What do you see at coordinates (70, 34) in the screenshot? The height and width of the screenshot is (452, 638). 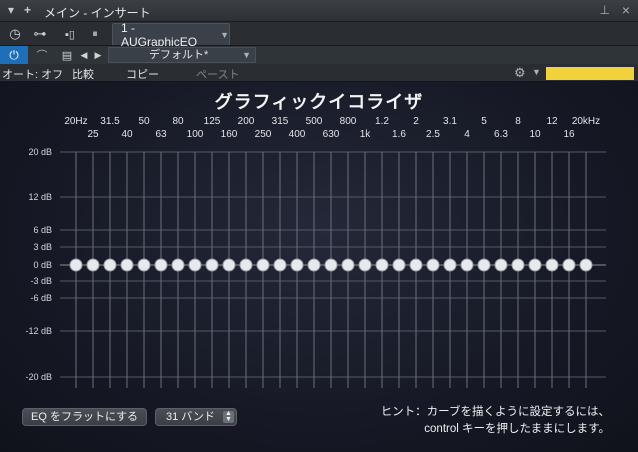 I see `insert-slot-icon: ▪▯` at bounding box center [70, 34].